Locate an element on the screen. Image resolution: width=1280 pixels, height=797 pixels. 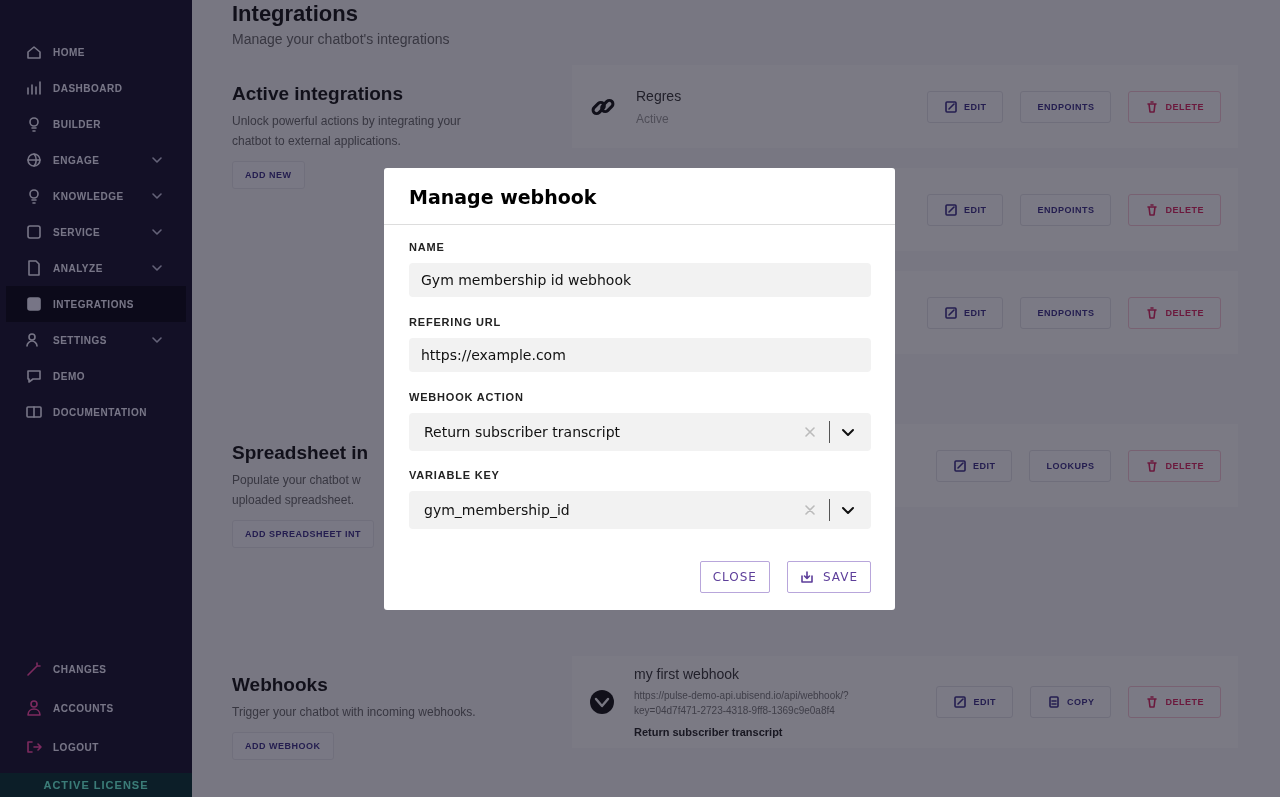
field-label: VARIABLE KEY is located at coordinates (455, 475).